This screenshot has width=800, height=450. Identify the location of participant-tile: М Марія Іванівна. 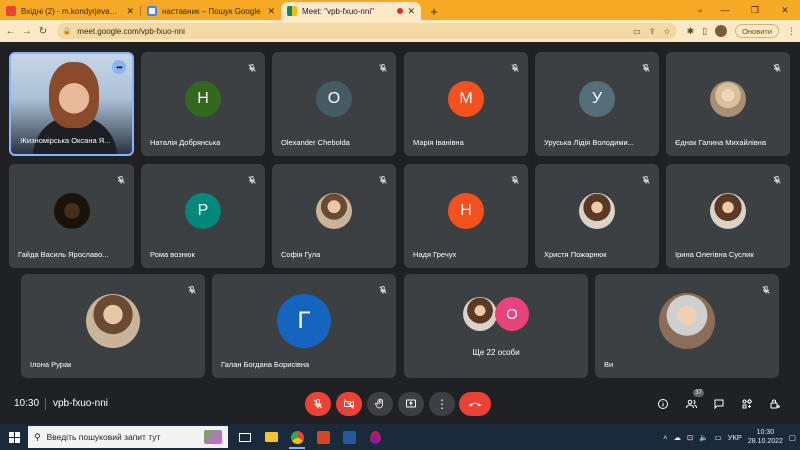
(466, 104).